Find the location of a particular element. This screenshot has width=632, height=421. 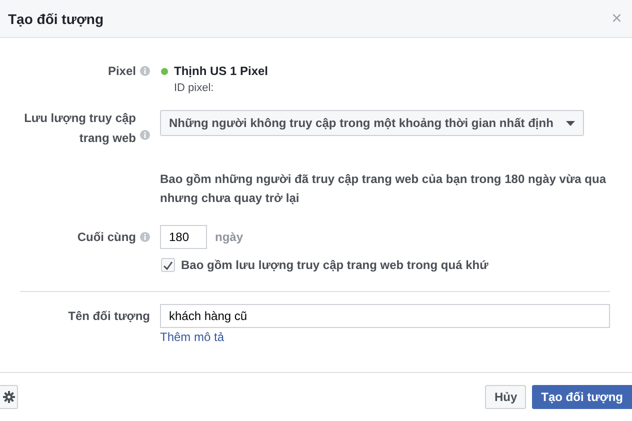

pixel-name: Thịnh US 1 Pixel is located at coordinates (221, 71).